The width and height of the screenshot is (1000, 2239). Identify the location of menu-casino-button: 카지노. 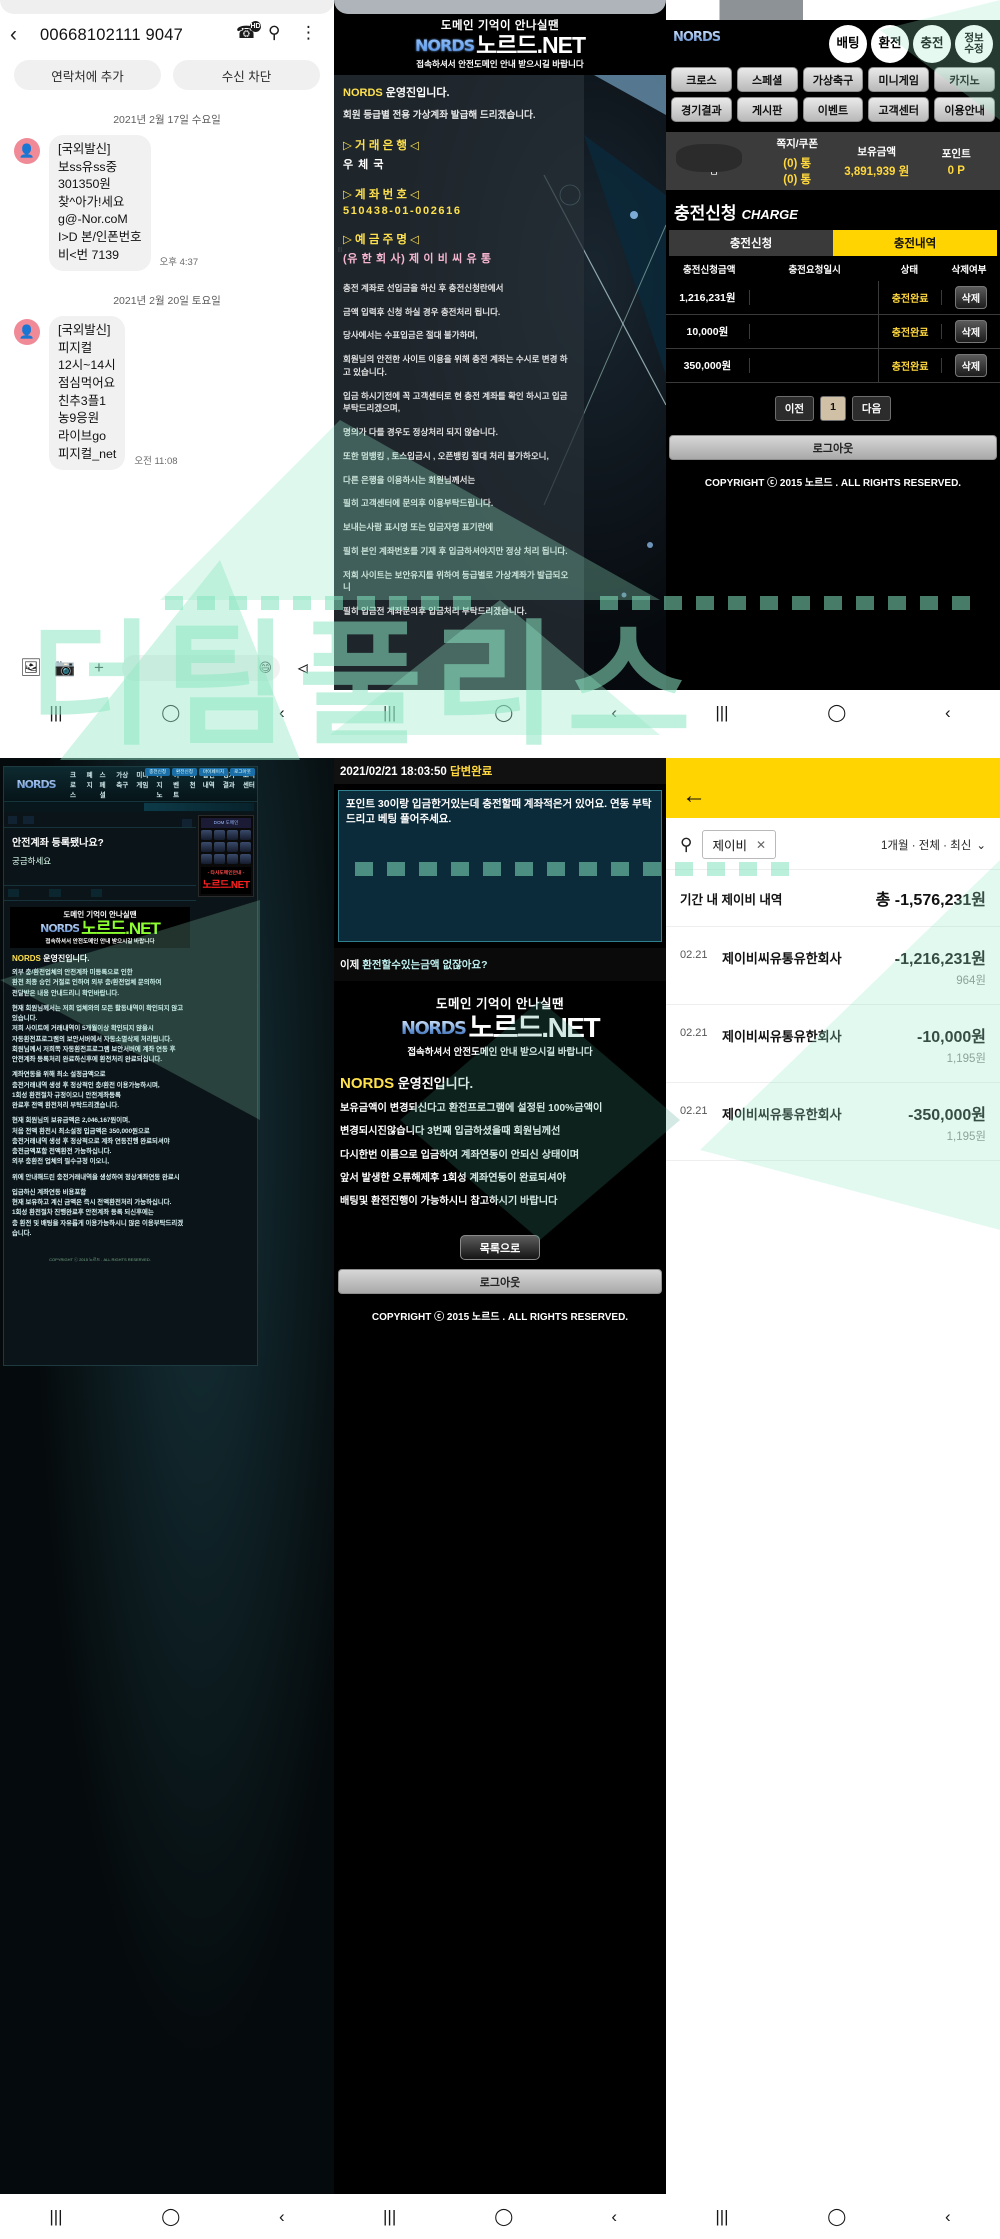
(964, 79).